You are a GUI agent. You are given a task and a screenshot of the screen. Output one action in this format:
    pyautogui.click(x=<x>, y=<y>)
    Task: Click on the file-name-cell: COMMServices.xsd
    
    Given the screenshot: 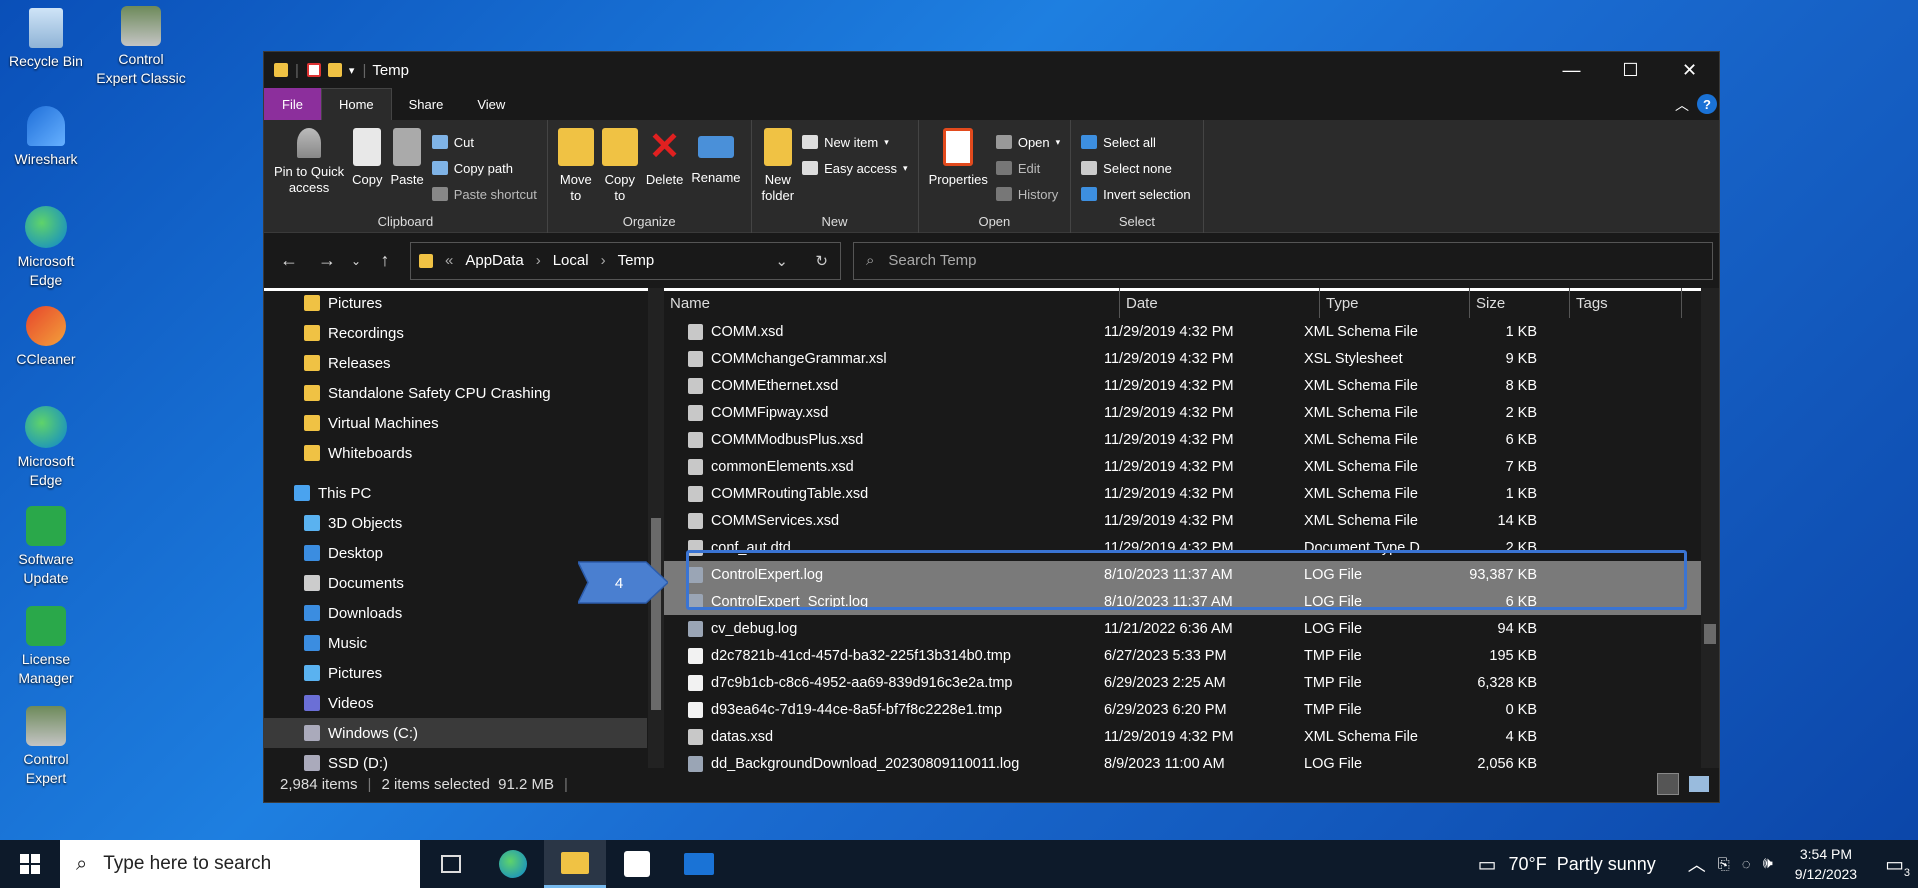 What is the action you would take?
    pyautogui.click(x=880, y=520)
    